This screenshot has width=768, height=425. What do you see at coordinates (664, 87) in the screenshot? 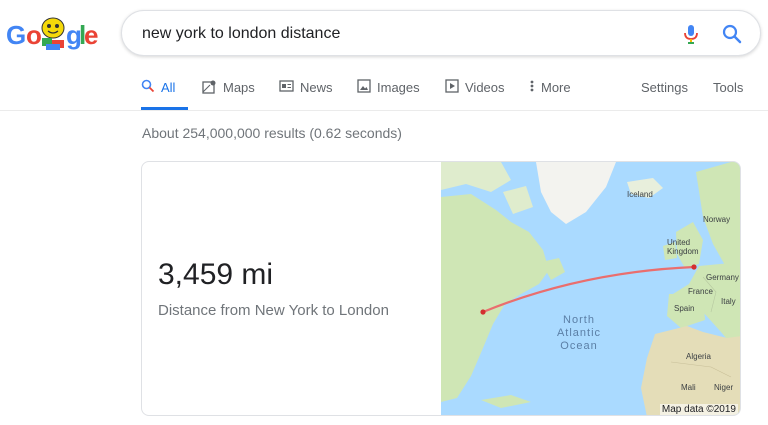
I see `settings-link: Settings` at bounding box center [664, 87].